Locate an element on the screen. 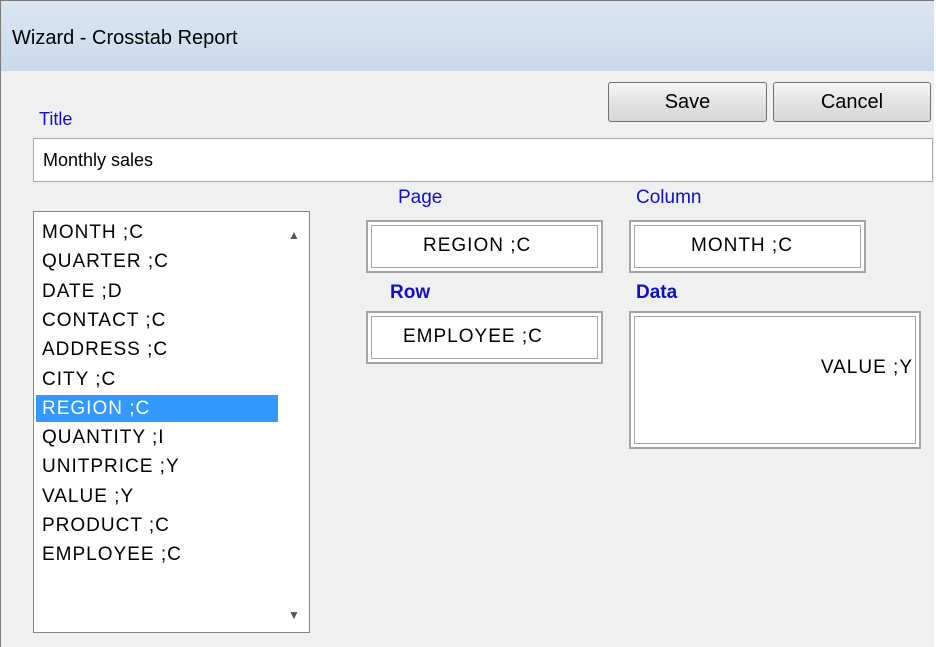 The image size is (936, 647). page-zone-label: Page is located at coordinates (420, 197).